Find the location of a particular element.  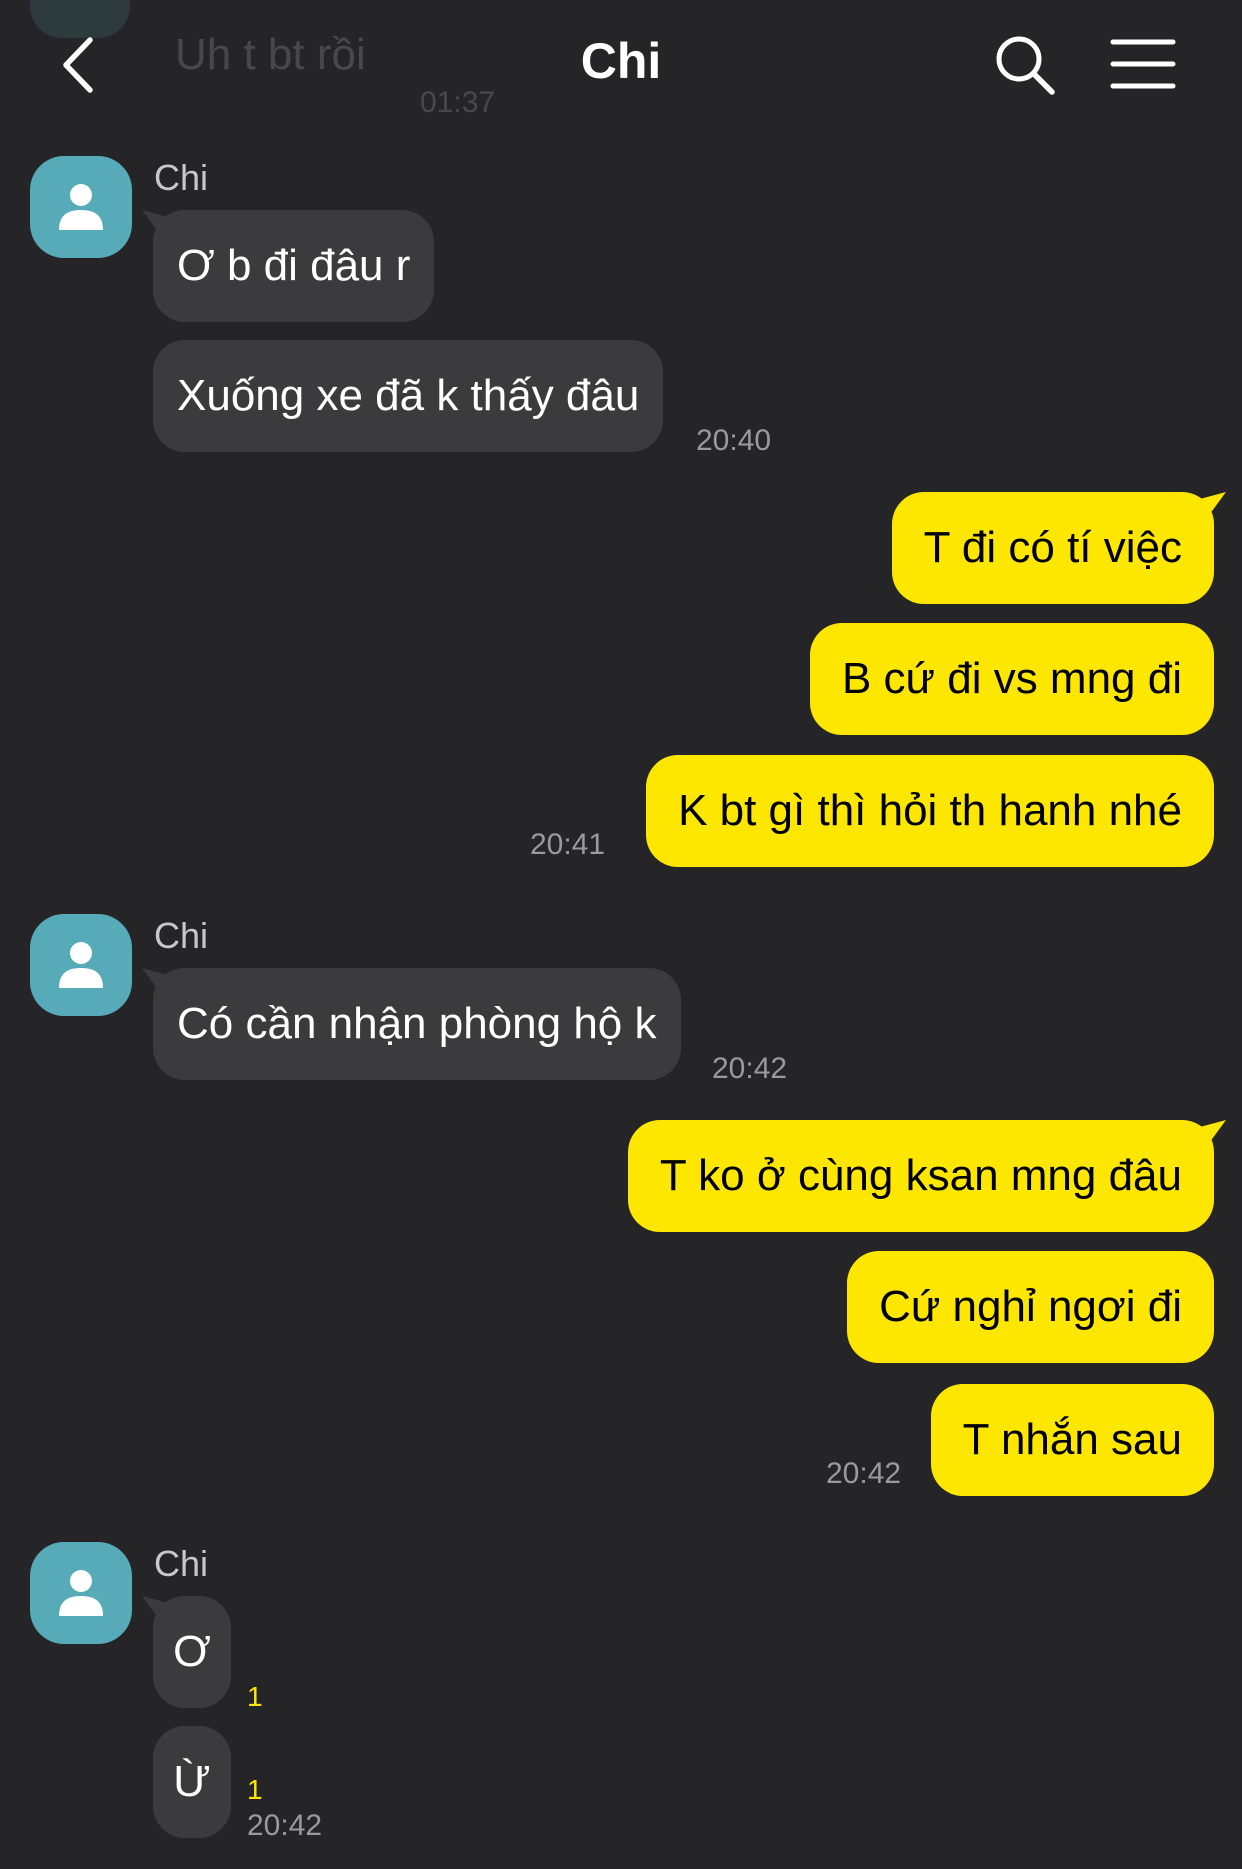

chat-header: Uh t bt rồi 01:37 Chi is located at coordinates (621, 65).